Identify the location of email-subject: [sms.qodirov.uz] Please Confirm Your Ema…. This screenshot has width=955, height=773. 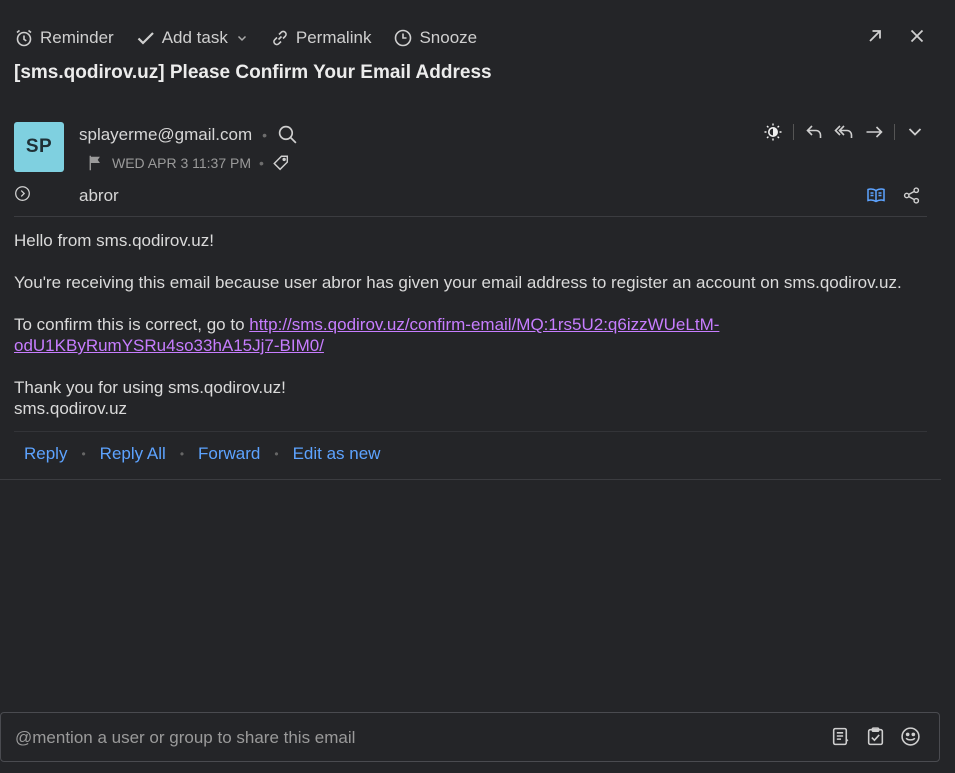
(253, 72).